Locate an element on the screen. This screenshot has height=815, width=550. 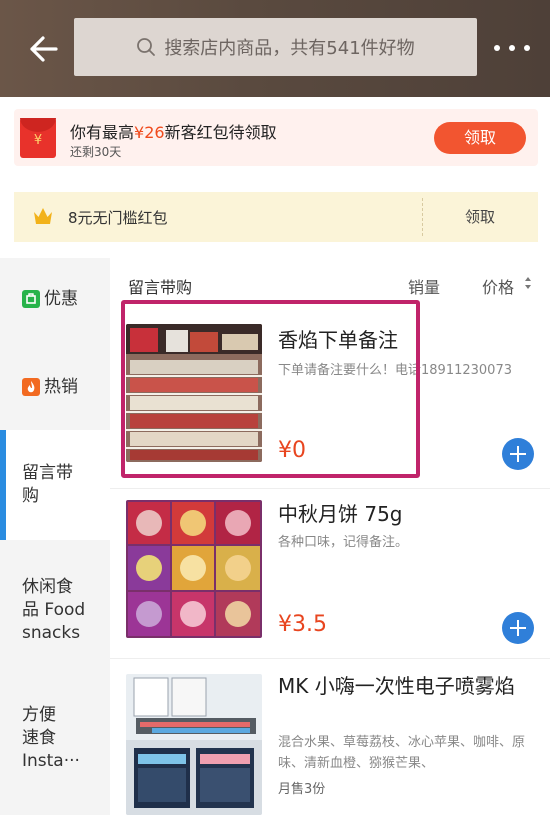
red-packet-amount: ¥26 is located at coordinates (149, 132).